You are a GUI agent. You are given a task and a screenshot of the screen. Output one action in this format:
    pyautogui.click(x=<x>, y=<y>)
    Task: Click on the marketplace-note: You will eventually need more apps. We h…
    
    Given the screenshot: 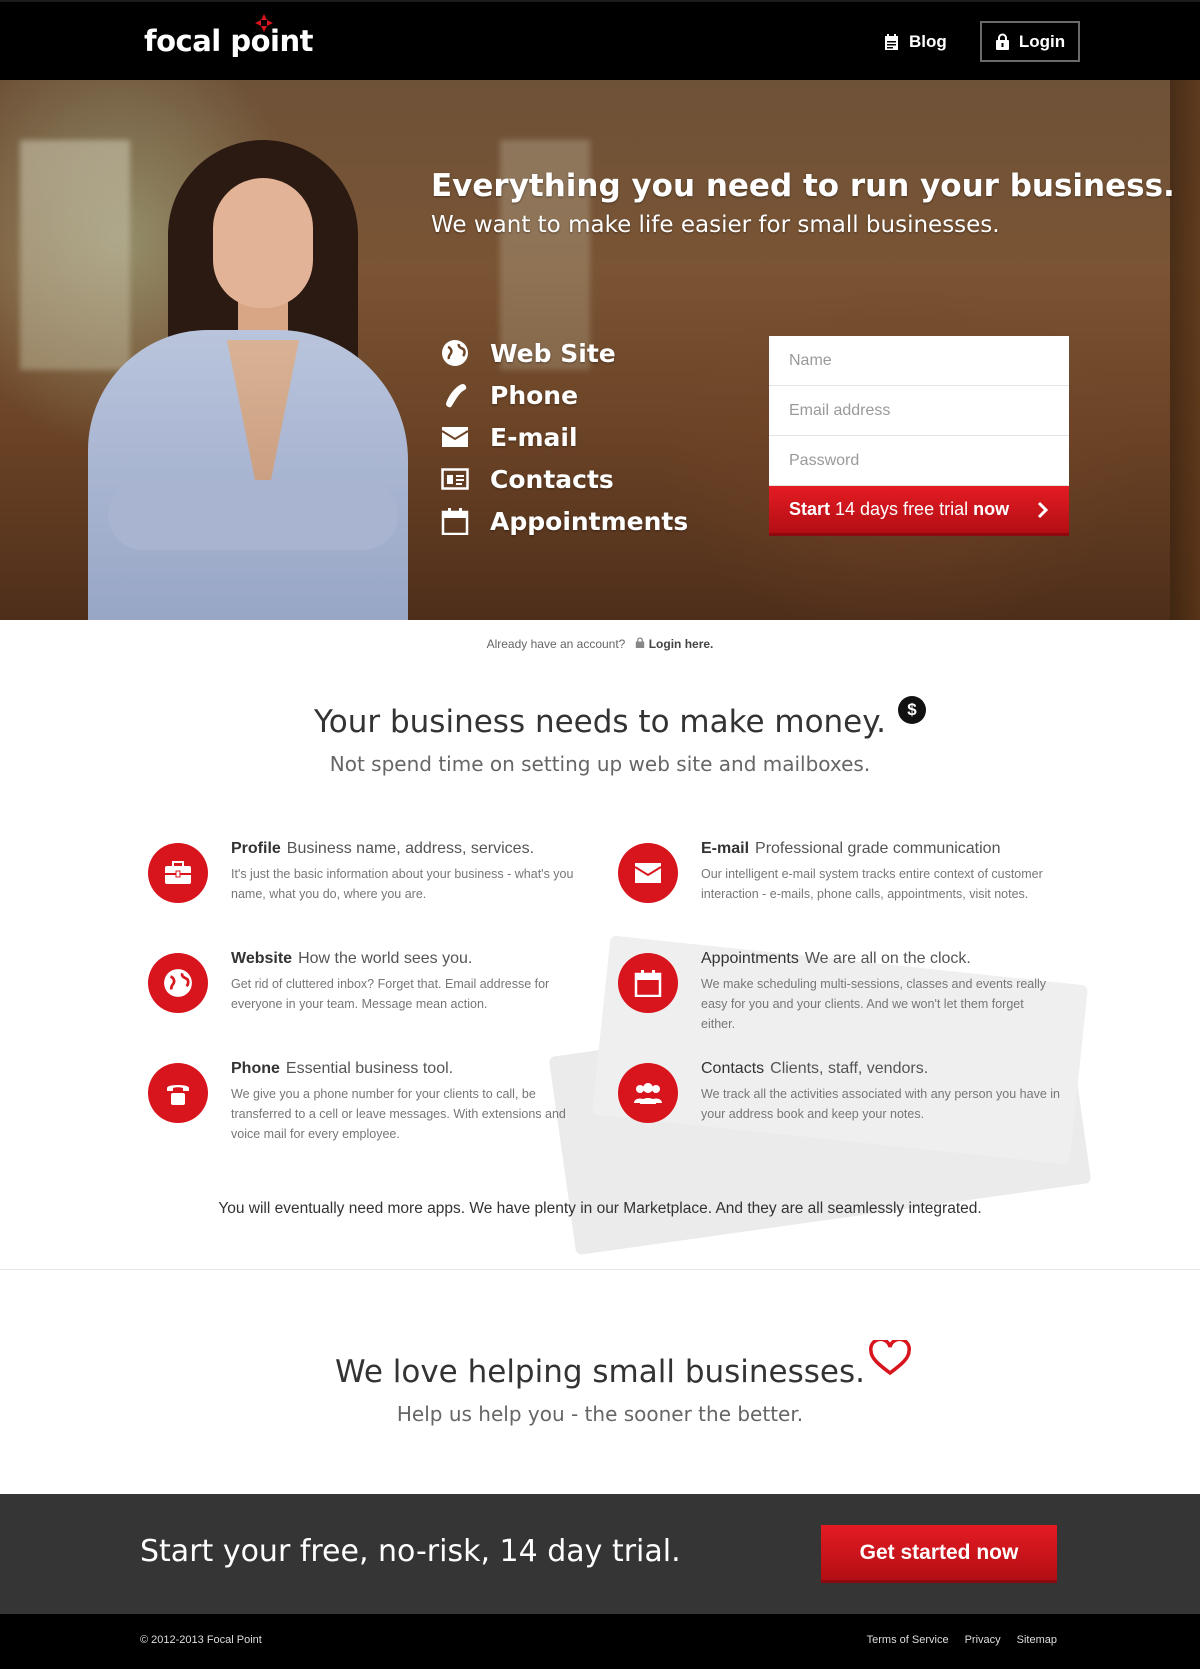 What is the action you would take?
    pyautogui.click(x=600, y=1208)
    